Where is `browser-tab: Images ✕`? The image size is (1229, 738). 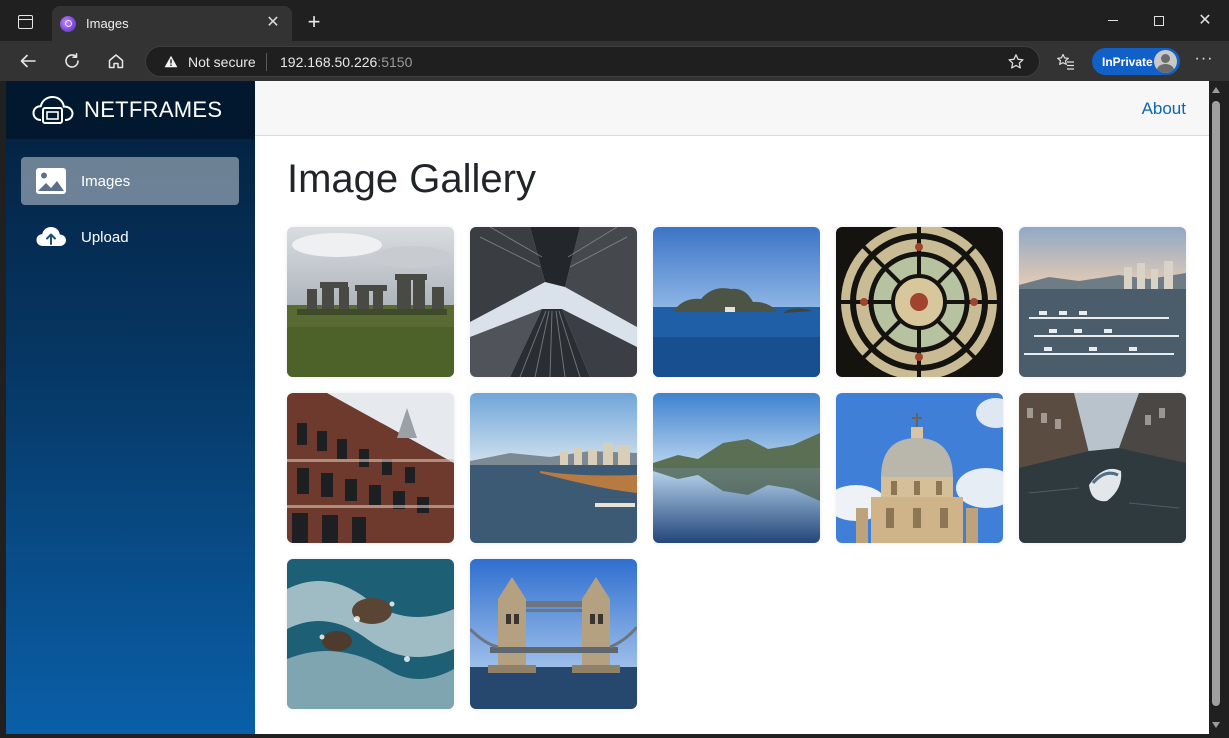
browser-tab: Images ✕ is located at coordinates (172, 23).